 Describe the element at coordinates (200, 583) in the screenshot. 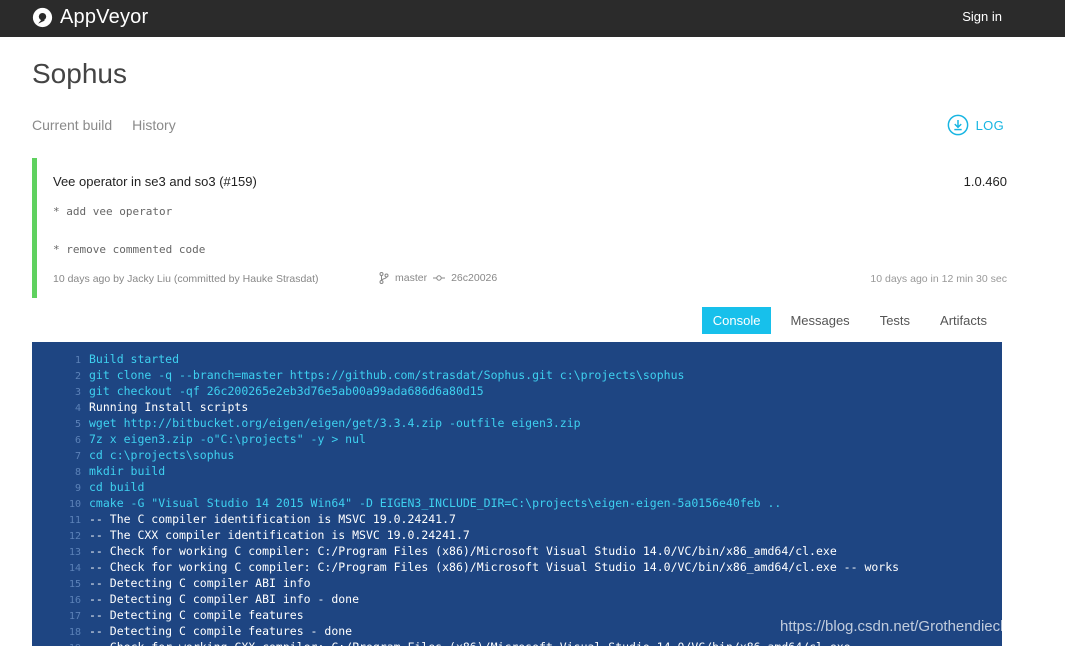

I see `console-line-text: -- Detecting C compiler ABI info` at that location.